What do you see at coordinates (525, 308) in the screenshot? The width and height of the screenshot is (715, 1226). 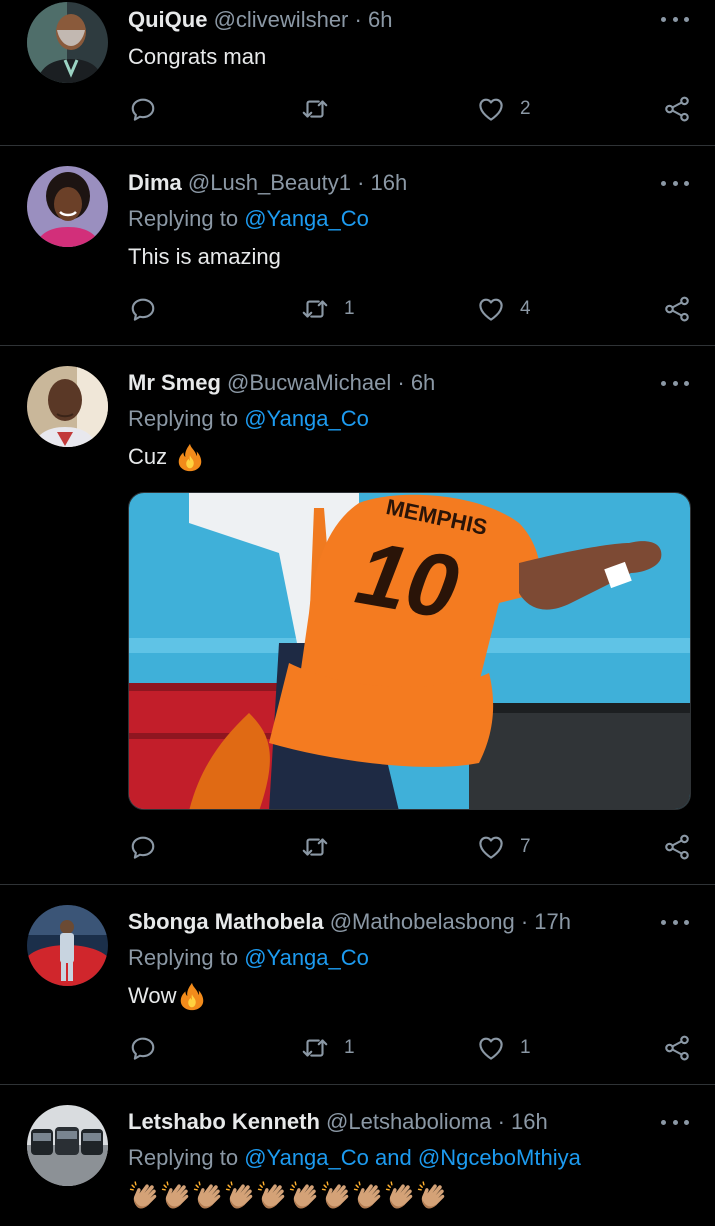 I see `like-count: 4` at bounding box center [525, 308].